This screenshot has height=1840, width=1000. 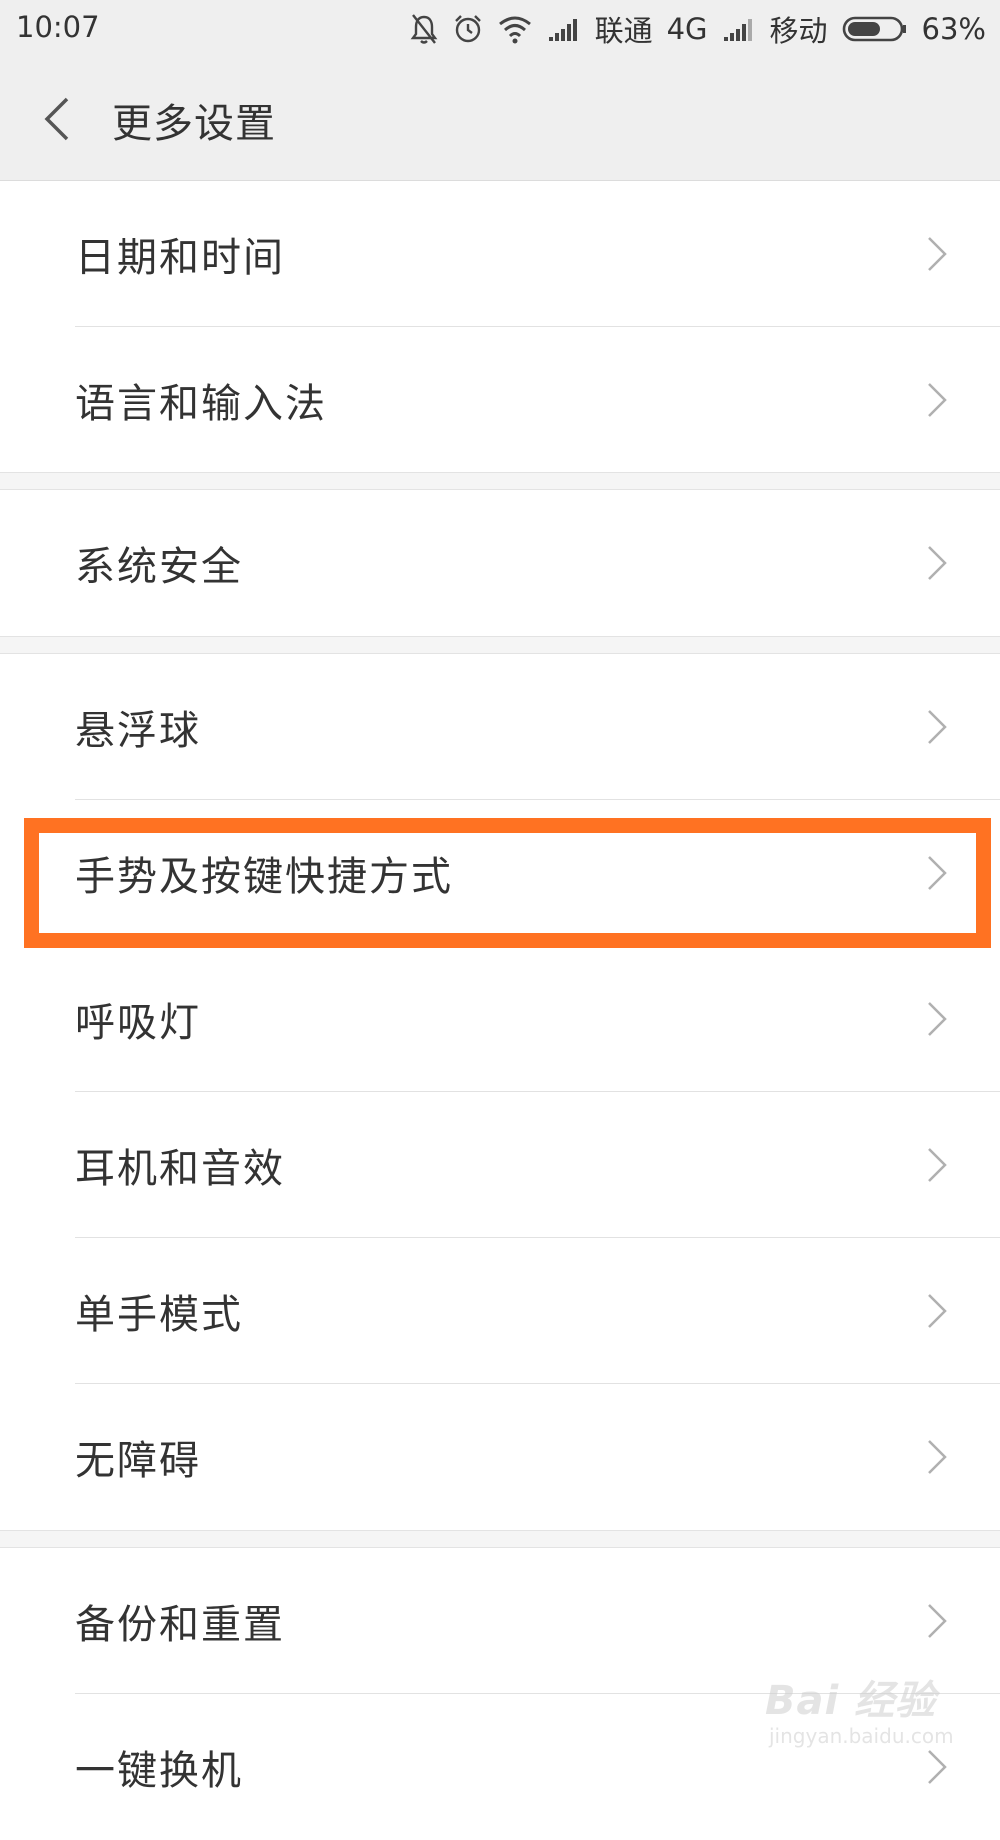 I want to click on settings-item-label: 无障碍, so click(x=138, y=1461).